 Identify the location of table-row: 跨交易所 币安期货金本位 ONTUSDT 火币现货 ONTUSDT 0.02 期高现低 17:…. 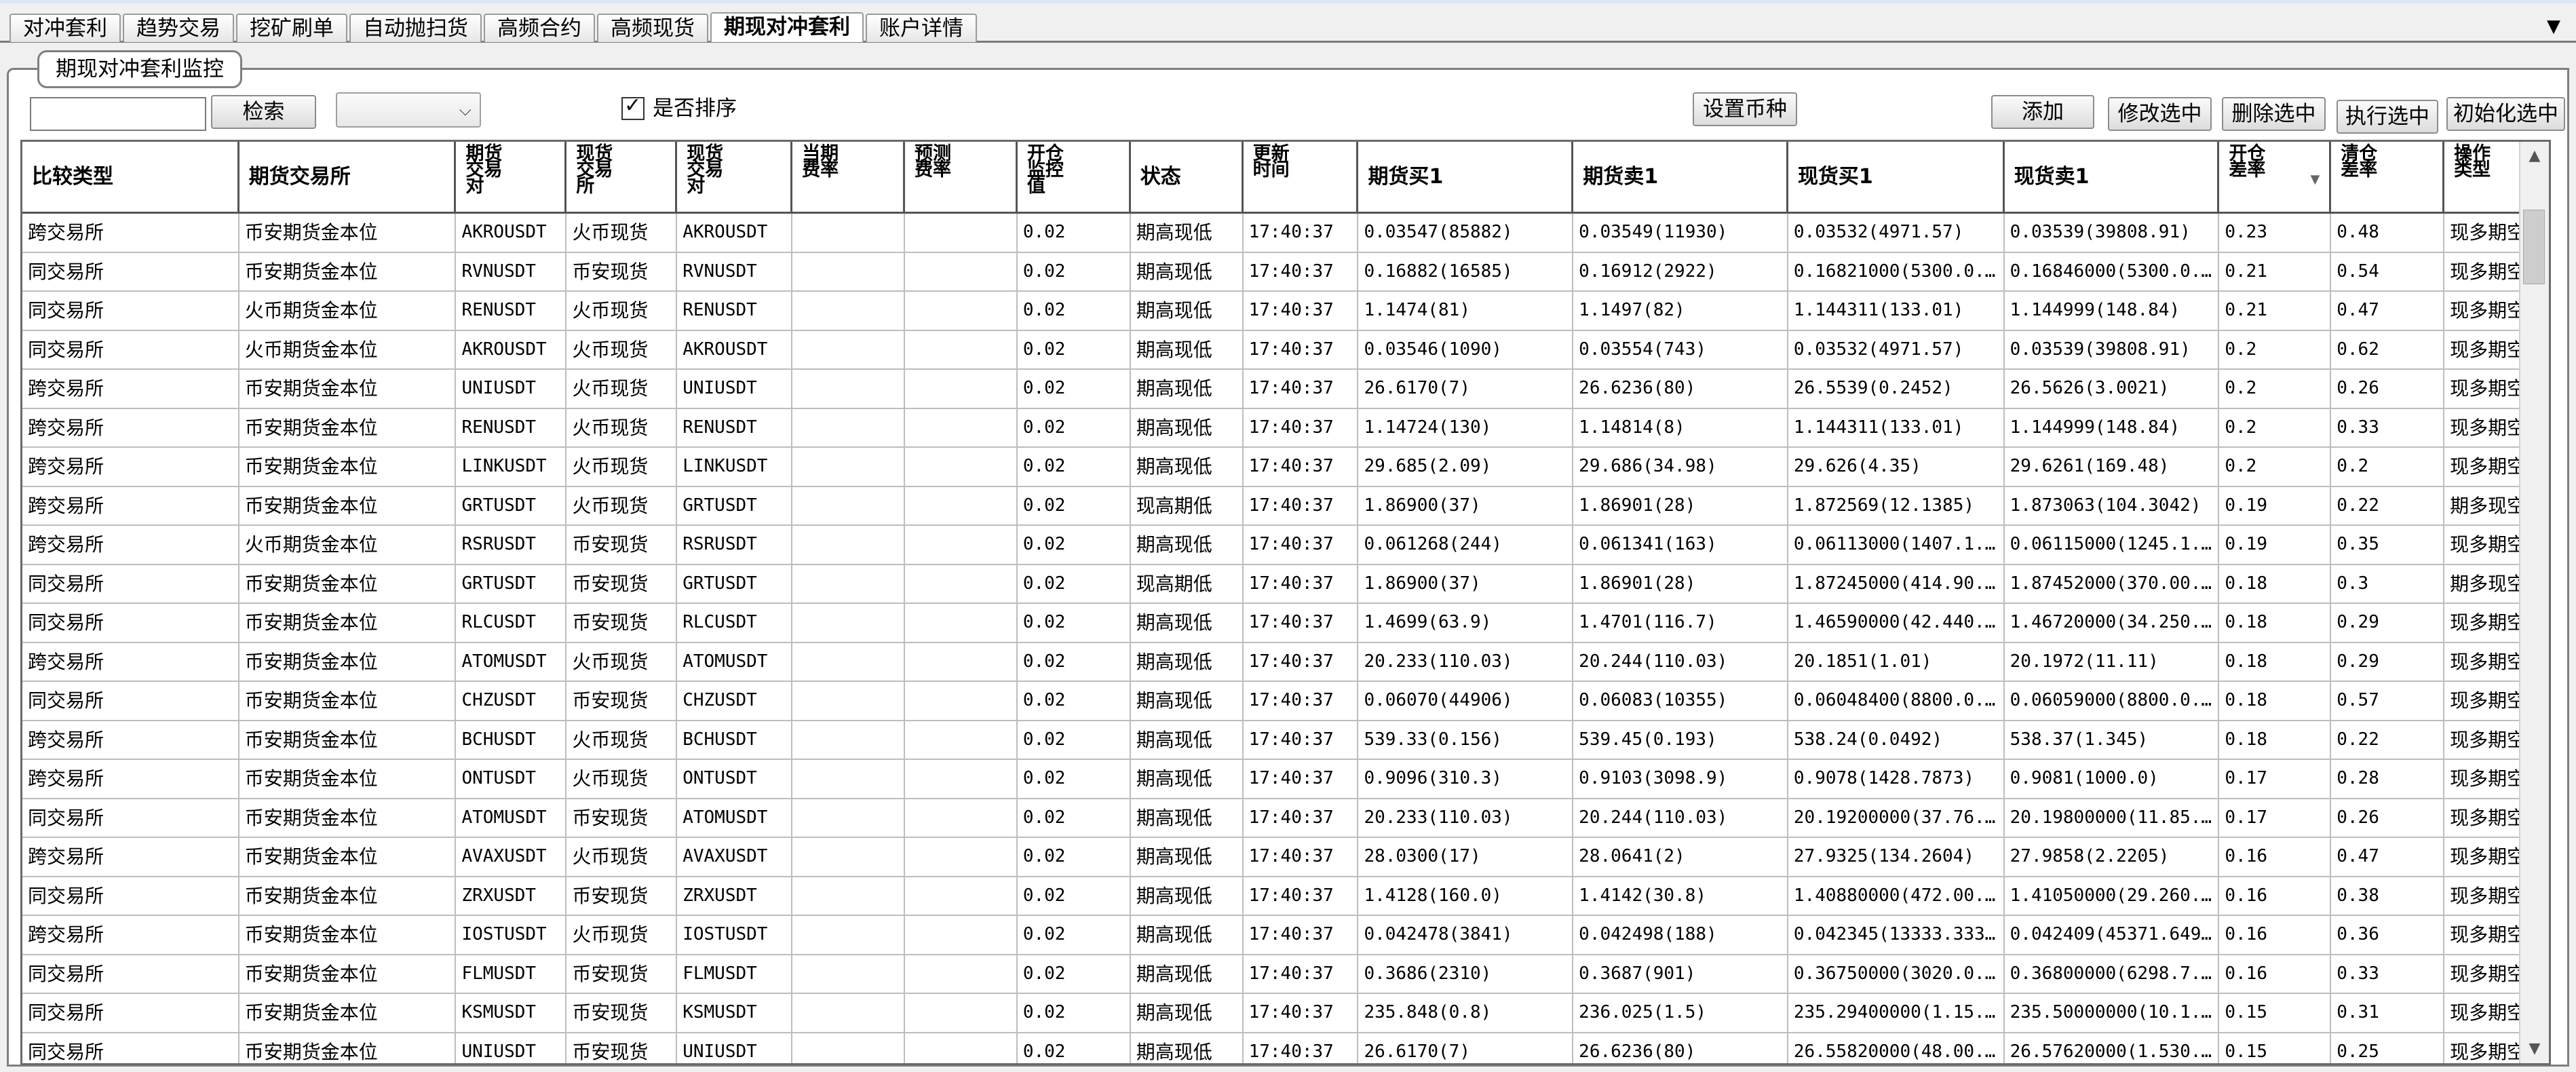
(1285, 779).